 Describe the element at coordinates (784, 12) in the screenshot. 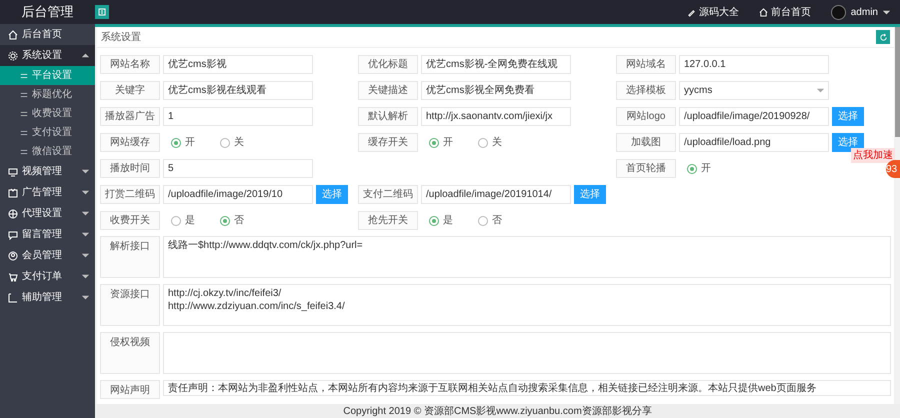

I see `nav-link: 前台首页` at that location.